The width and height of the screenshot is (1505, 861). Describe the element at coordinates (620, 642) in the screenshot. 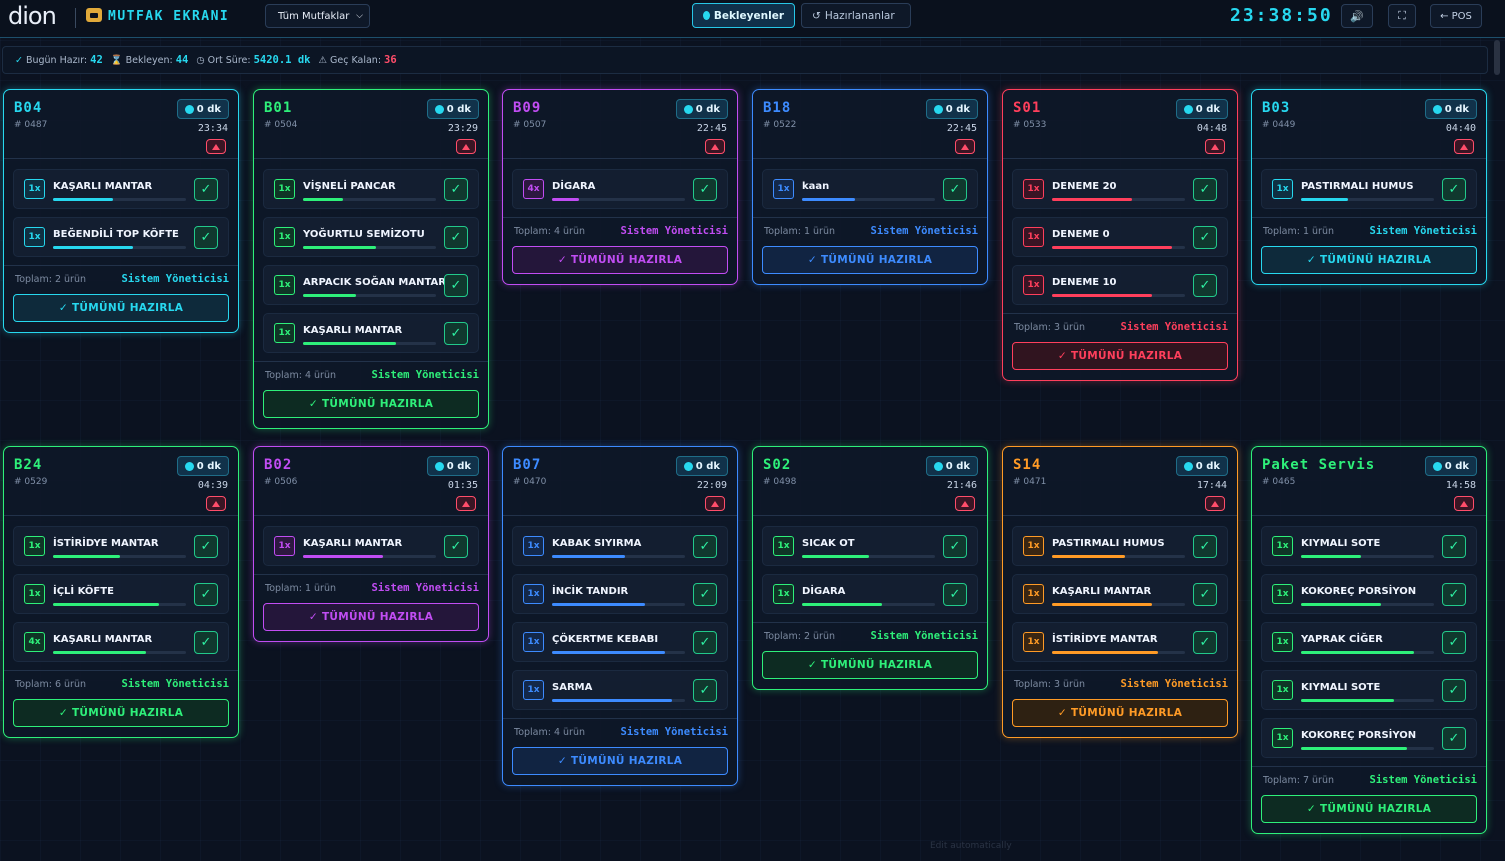

I see `order-item: 1x ÇÖKERTME KEBABI ✓` at that location.